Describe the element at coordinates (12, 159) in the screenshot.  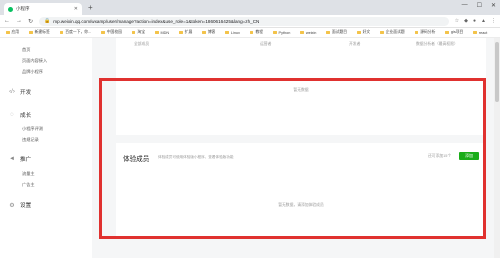
I see `megaphone-icon: ◄` at that location.